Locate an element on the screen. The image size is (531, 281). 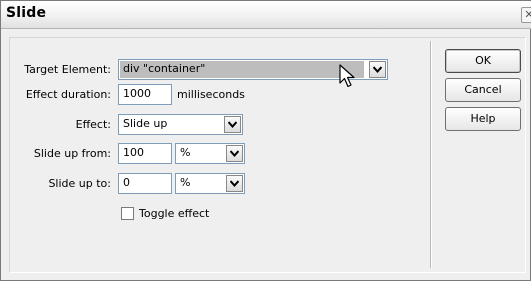
cancel-button: Cancel is located at coordinates (483, 90).